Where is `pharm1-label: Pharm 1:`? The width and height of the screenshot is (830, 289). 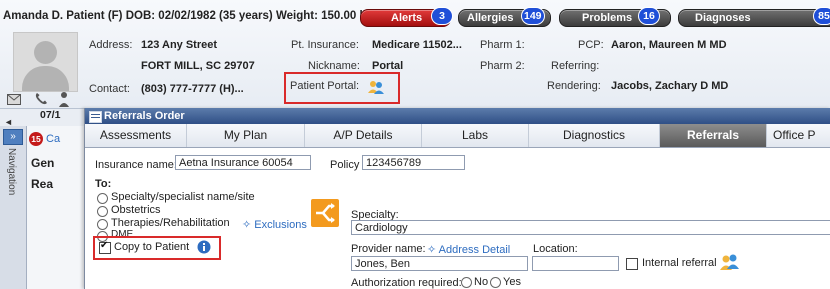 pharm1-label: Pharm 1: is located at coordinates (502, 45).